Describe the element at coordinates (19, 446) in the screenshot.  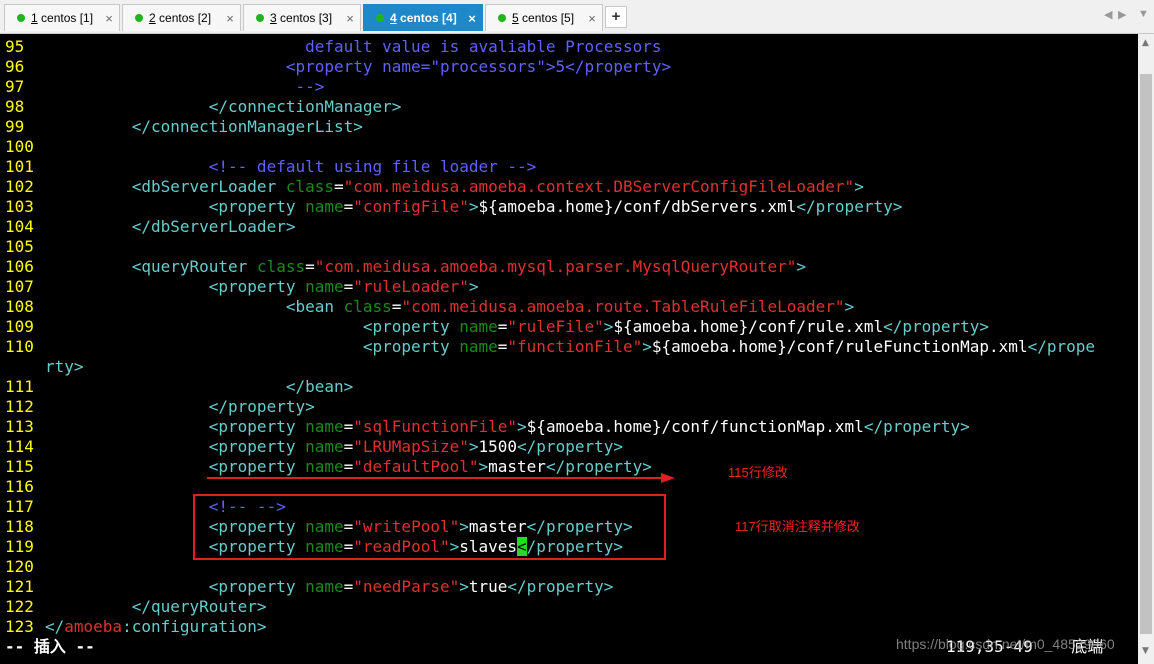
I see `line-number: 114` at that location.